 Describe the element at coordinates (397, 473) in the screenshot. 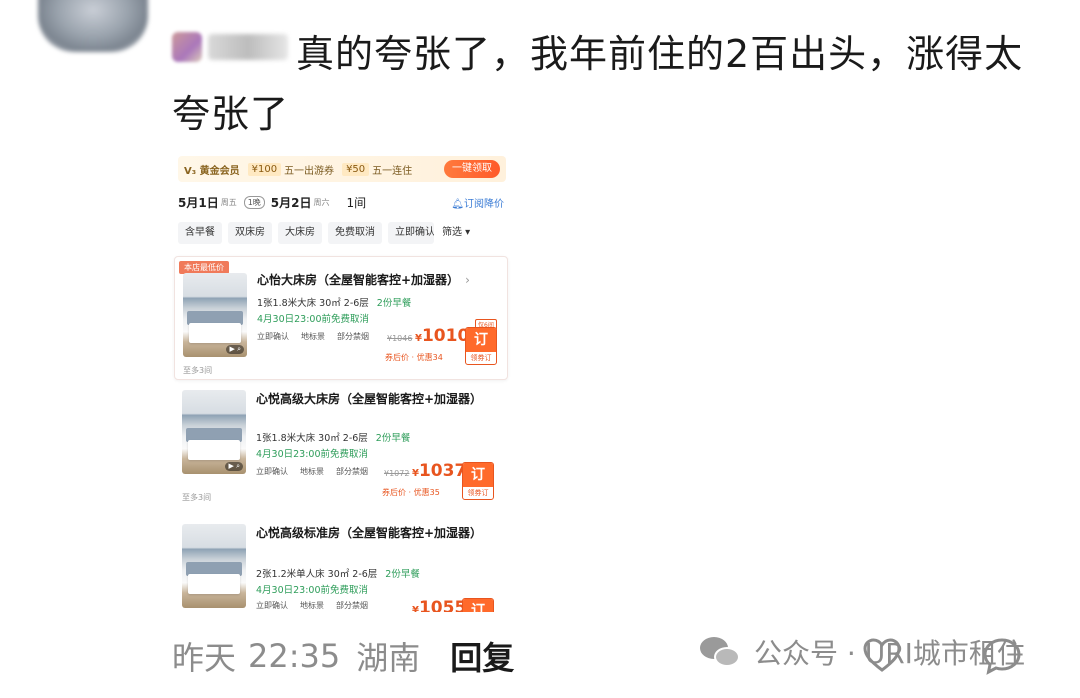

I see `original-price: ¥1072` at that location.